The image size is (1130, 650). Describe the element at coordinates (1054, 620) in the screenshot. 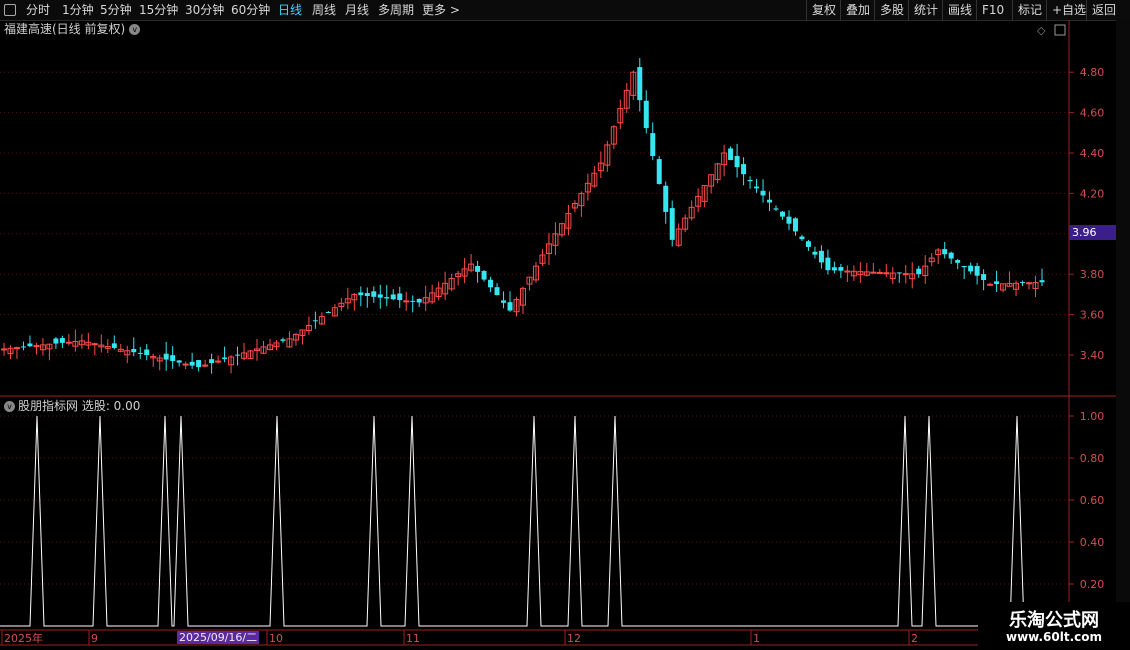

I see `watermark-title: 乐淘公式网` at that location.